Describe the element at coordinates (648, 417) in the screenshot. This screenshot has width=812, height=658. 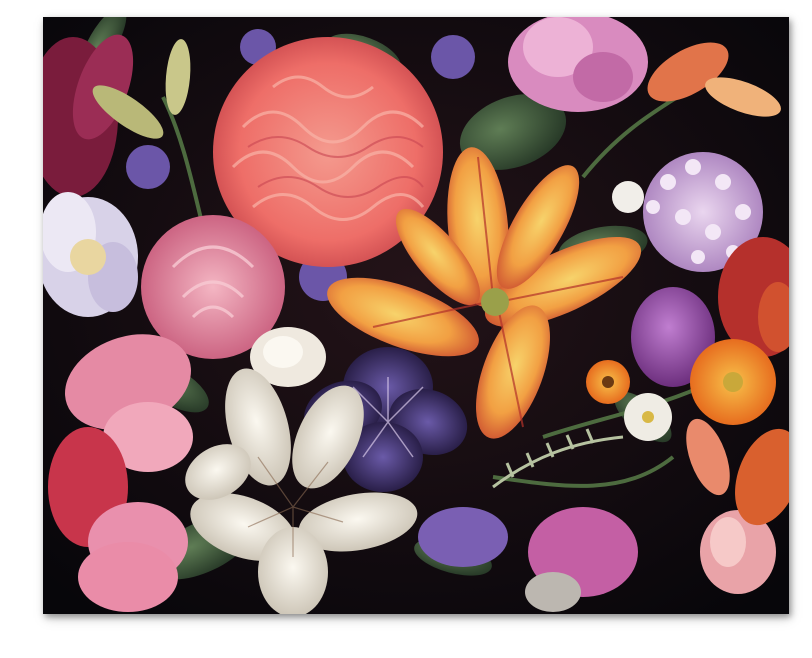
I see `white-daisy` at that location.